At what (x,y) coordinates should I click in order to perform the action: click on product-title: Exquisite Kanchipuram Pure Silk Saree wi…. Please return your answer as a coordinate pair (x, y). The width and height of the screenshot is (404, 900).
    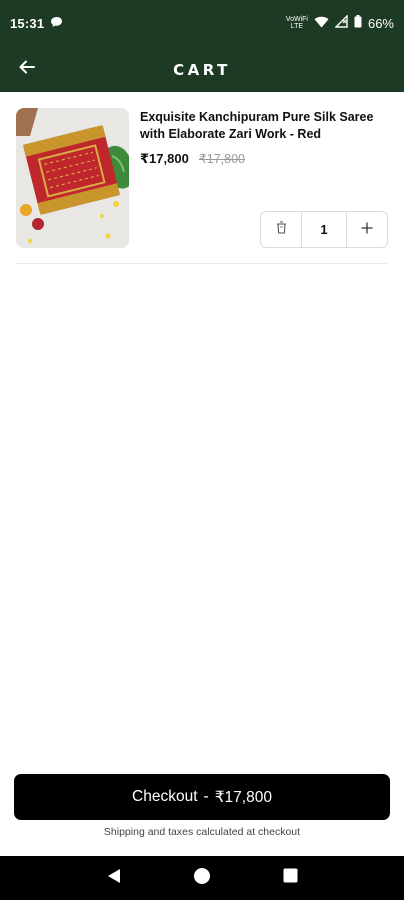
    Looking at the image, I should click on (262, 126).